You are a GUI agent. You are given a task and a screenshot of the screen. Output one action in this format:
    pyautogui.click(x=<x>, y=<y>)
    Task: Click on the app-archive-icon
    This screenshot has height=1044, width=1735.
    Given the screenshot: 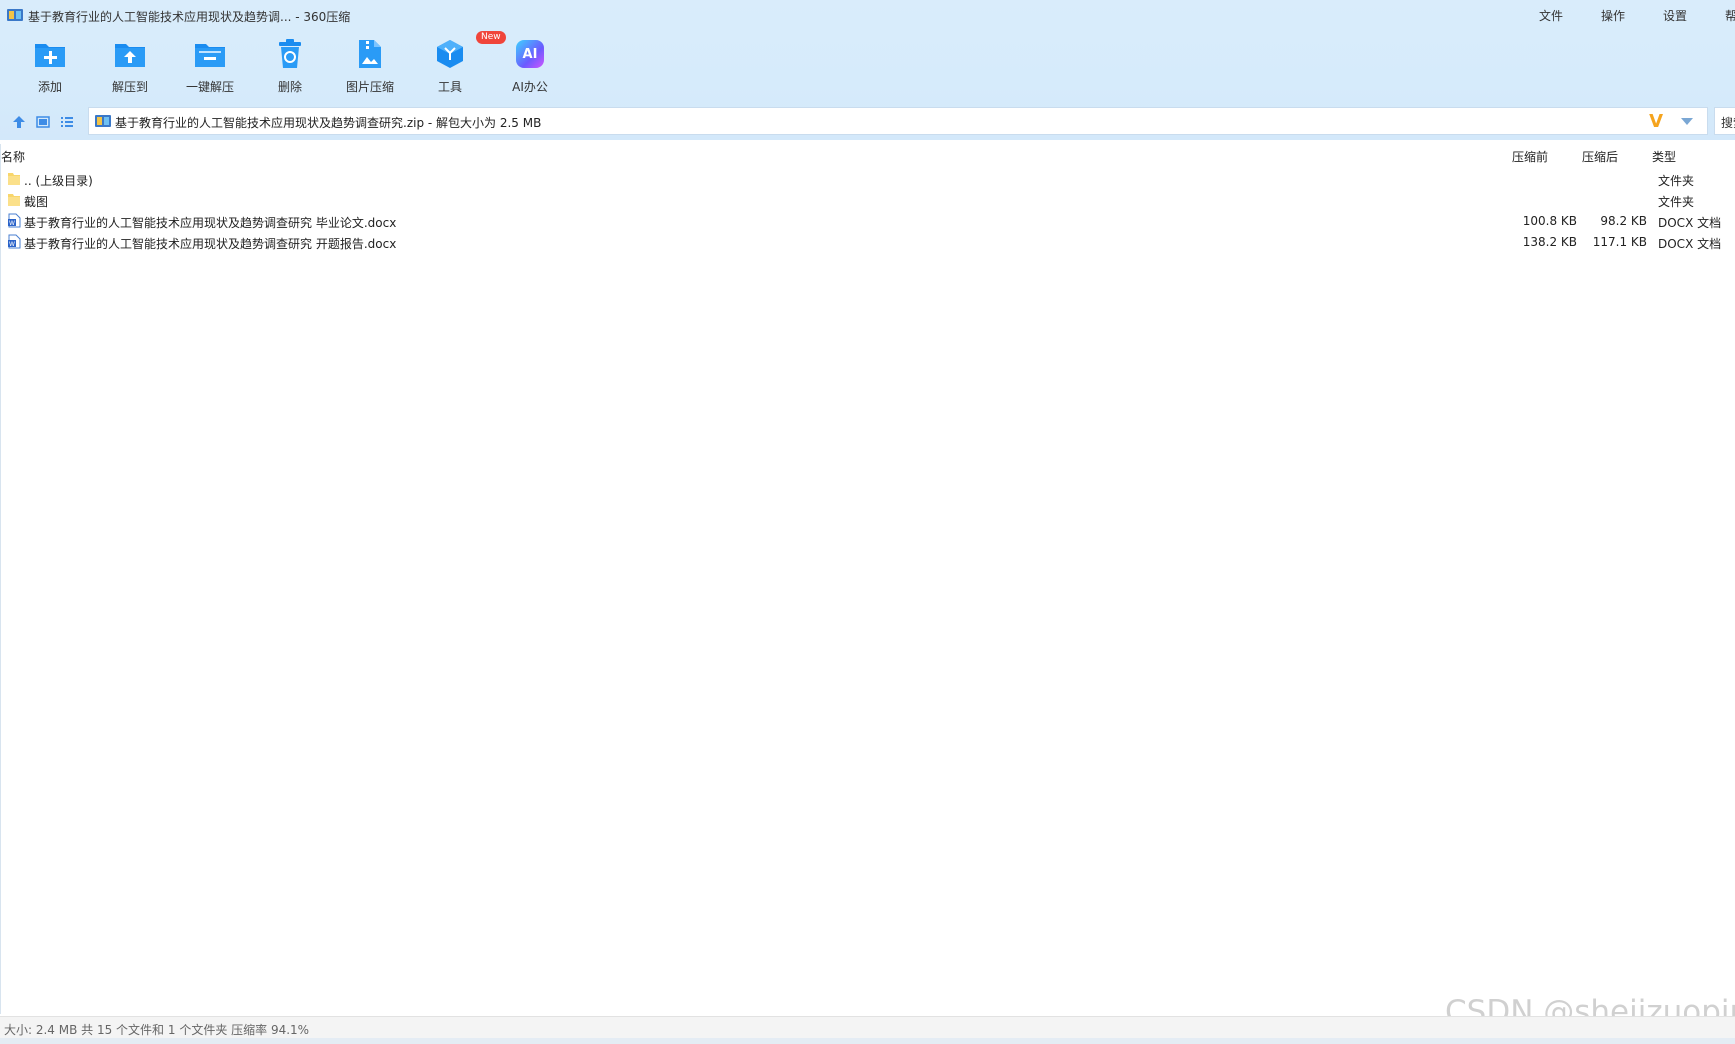 What is the action you would take?
    pyautogui.click(x=15, y=15)
    